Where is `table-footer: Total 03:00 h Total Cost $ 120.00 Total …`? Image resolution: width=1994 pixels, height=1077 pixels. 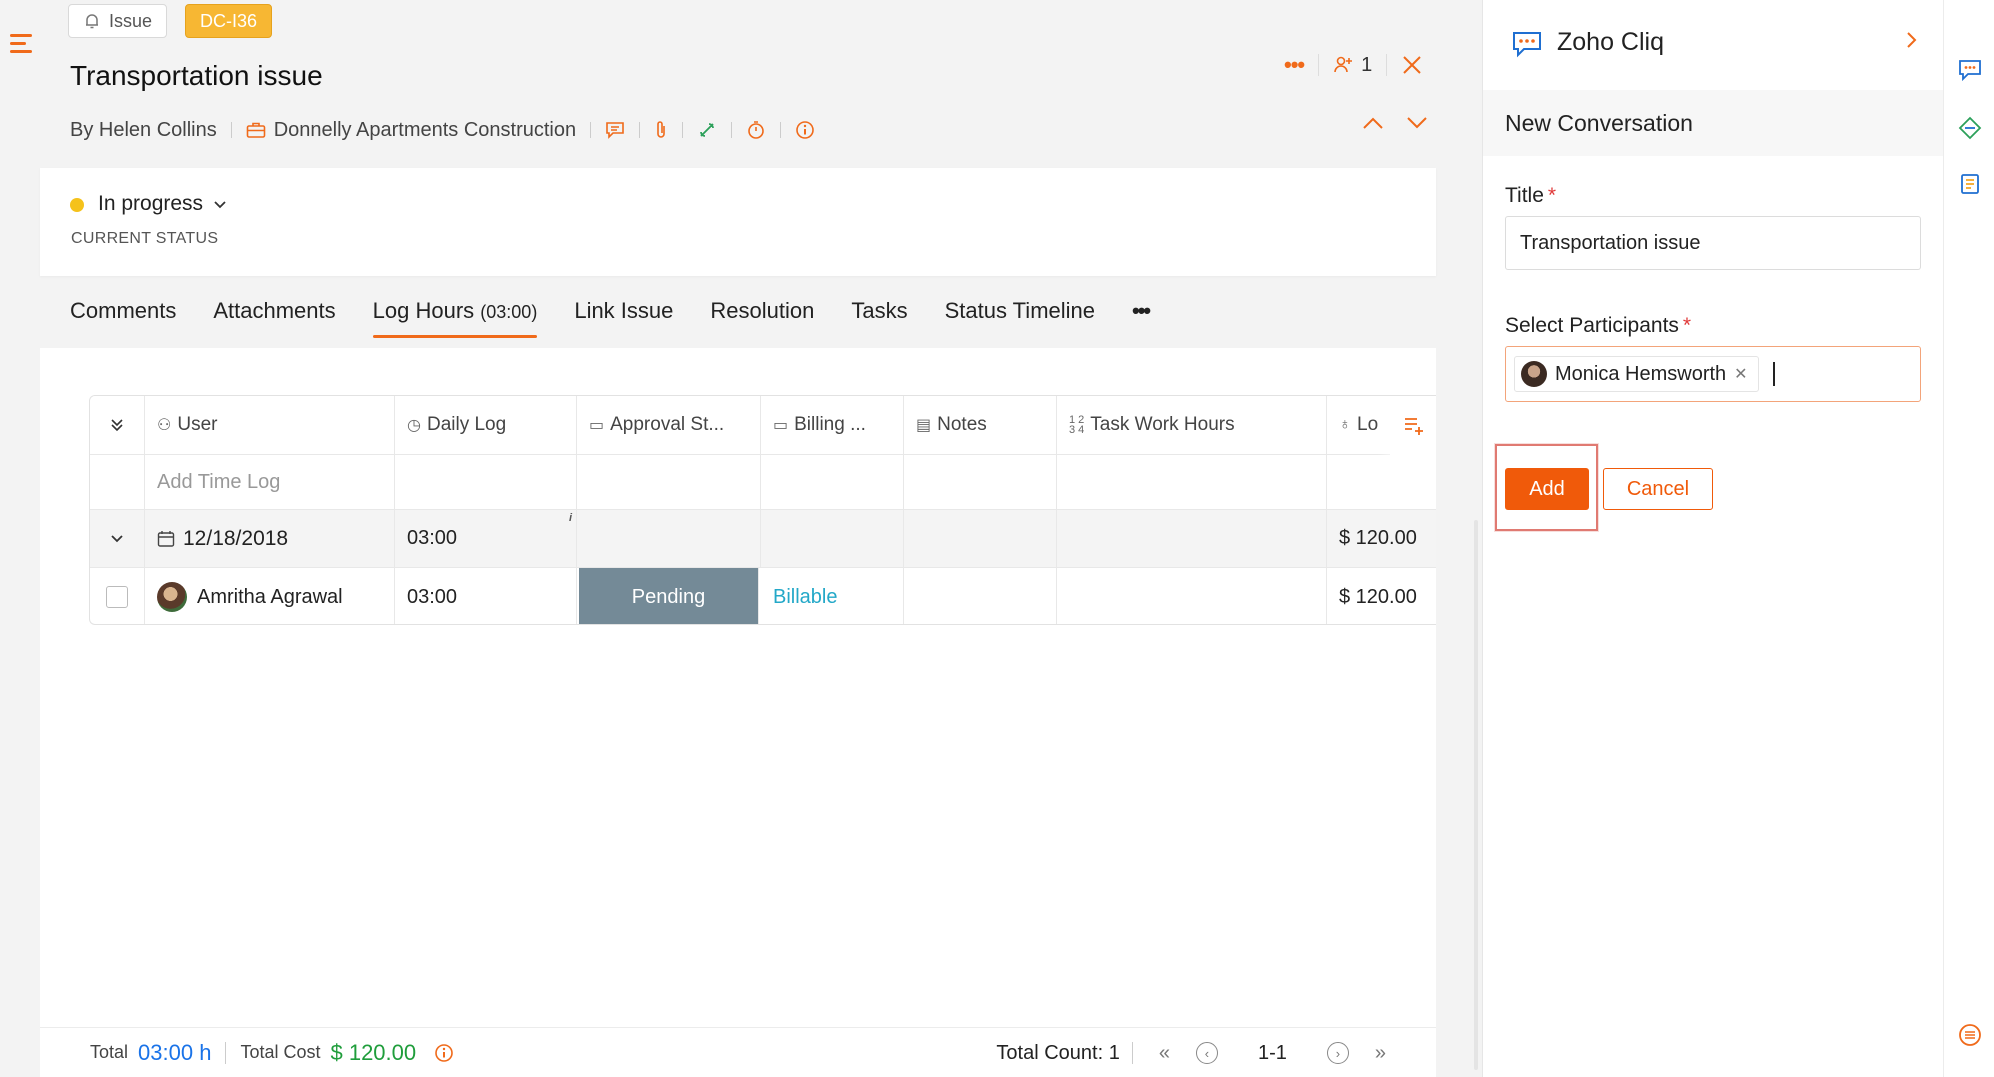
table-footer: Total 03:00 h Total Cost $ 120.00 Total … is located at coordinates (738, 1052).